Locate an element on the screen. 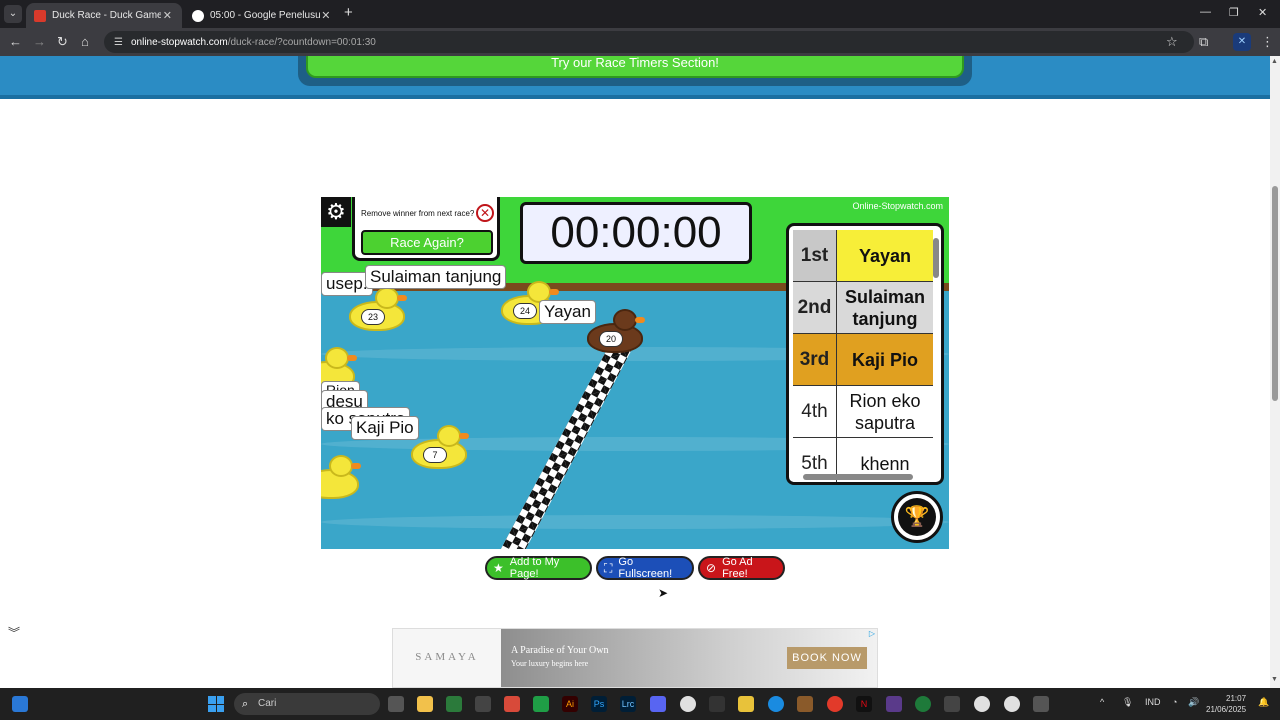 This screenshot has width=1280, height=720. wifi-icon: ◔ is located at coordinates (1174, 702).